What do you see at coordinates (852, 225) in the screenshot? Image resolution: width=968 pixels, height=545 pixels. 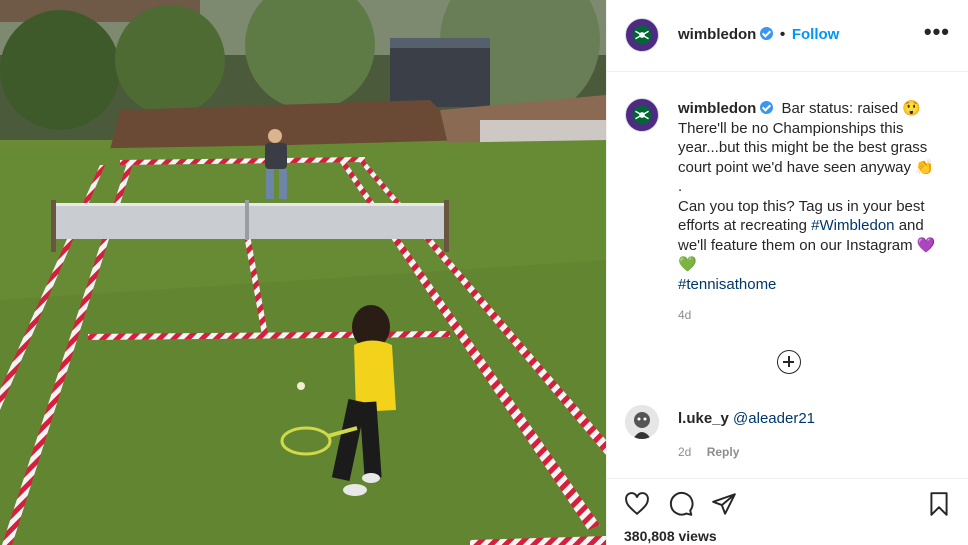 I see `hashtag-wimbledon-link: #Wimbledon` at bounding box center [852, 225].